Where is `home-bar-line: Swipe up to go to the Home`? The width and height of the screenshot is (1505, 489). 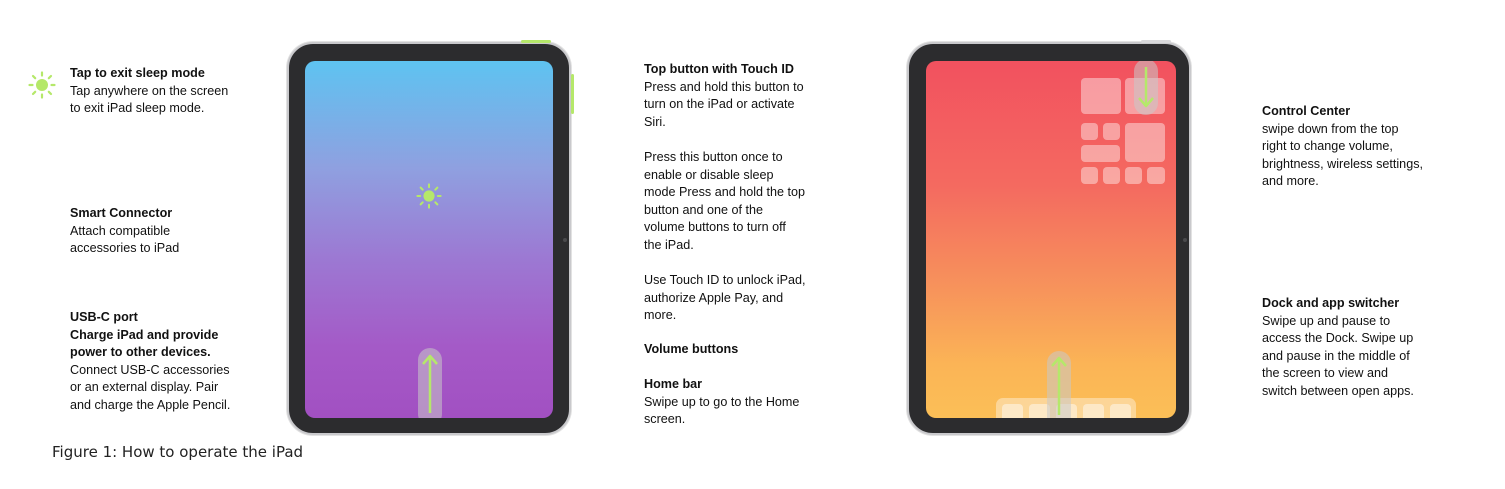
home-bar-line: Swipe up to go to the Home is located at coordinates (722, 401).